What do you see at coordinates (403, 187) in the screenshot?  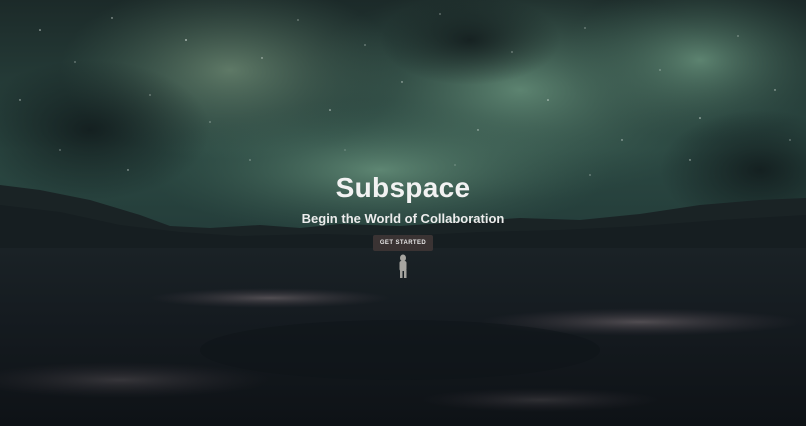 I see `hero-title: Subspace` at bounding box center [403, 187].